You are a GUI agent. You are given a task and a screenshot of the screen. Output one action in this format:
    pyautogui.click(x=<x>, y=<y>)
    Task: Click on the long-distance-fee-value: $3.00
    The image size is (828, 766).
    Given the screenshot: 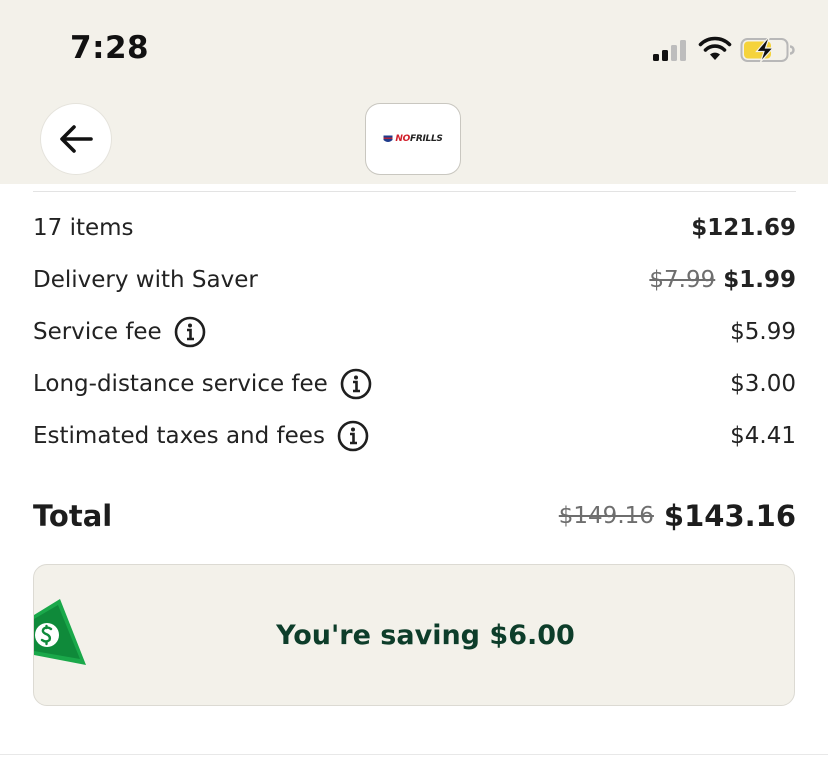 What is the action you would take?
    pyautogui.click(x=763, y=384)
    